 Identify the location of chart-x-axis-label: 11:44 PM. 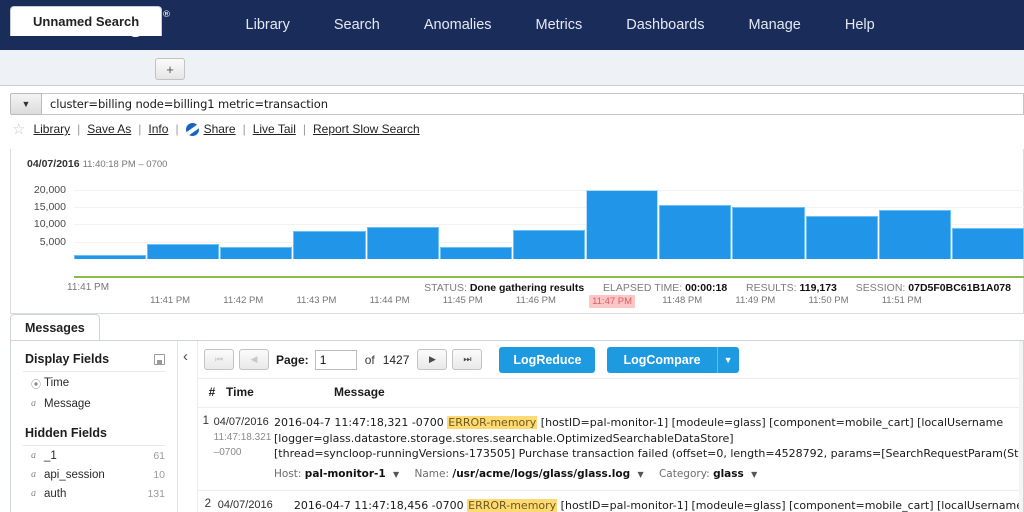
(389, 300).